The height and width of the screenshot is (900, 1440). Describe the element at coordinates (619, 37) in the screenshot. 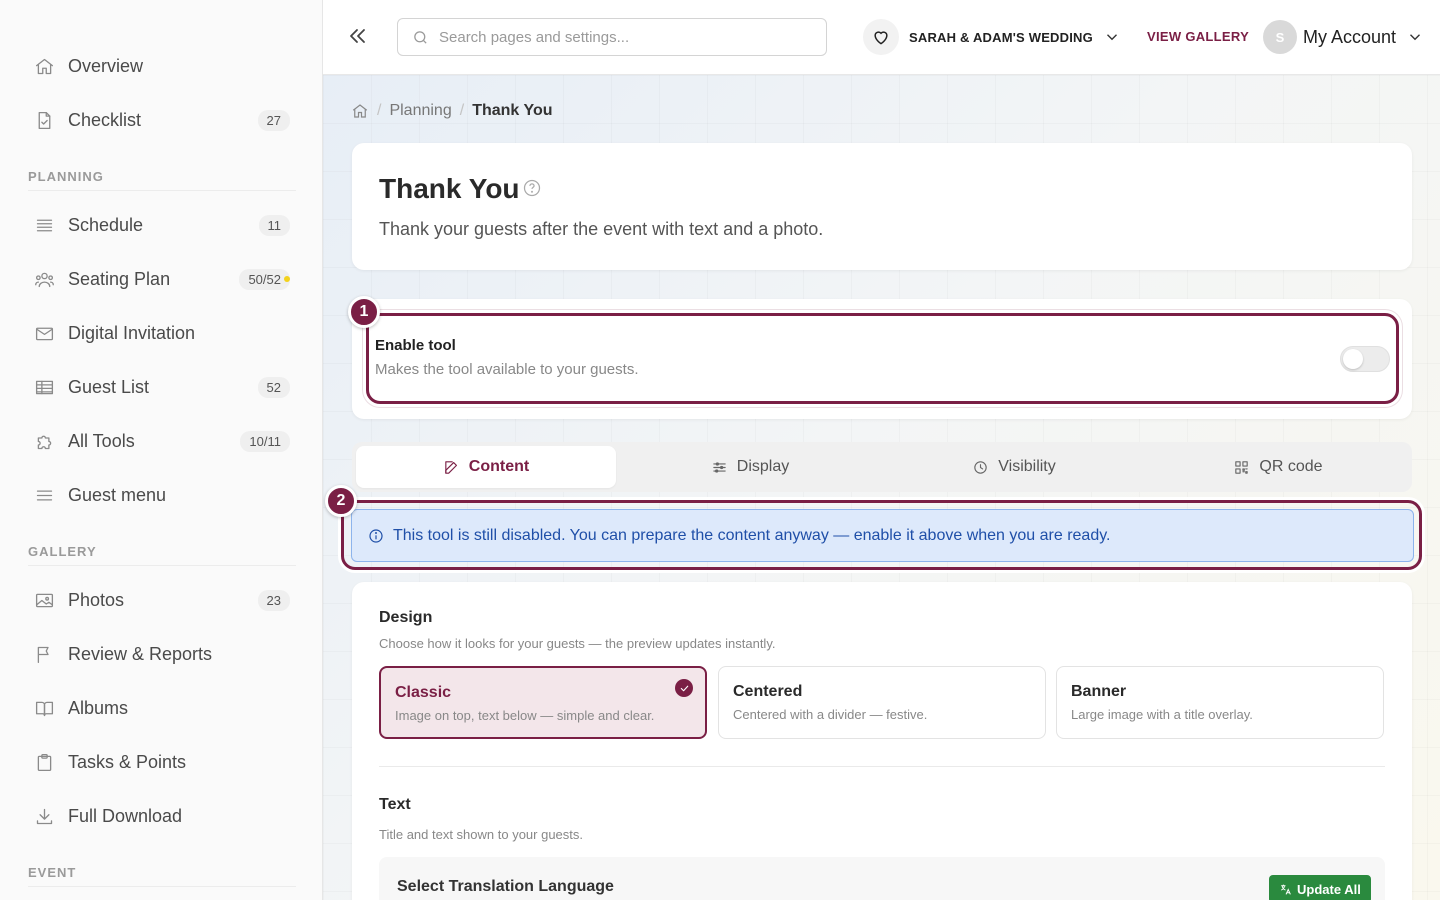

I see `search-input` at that location.